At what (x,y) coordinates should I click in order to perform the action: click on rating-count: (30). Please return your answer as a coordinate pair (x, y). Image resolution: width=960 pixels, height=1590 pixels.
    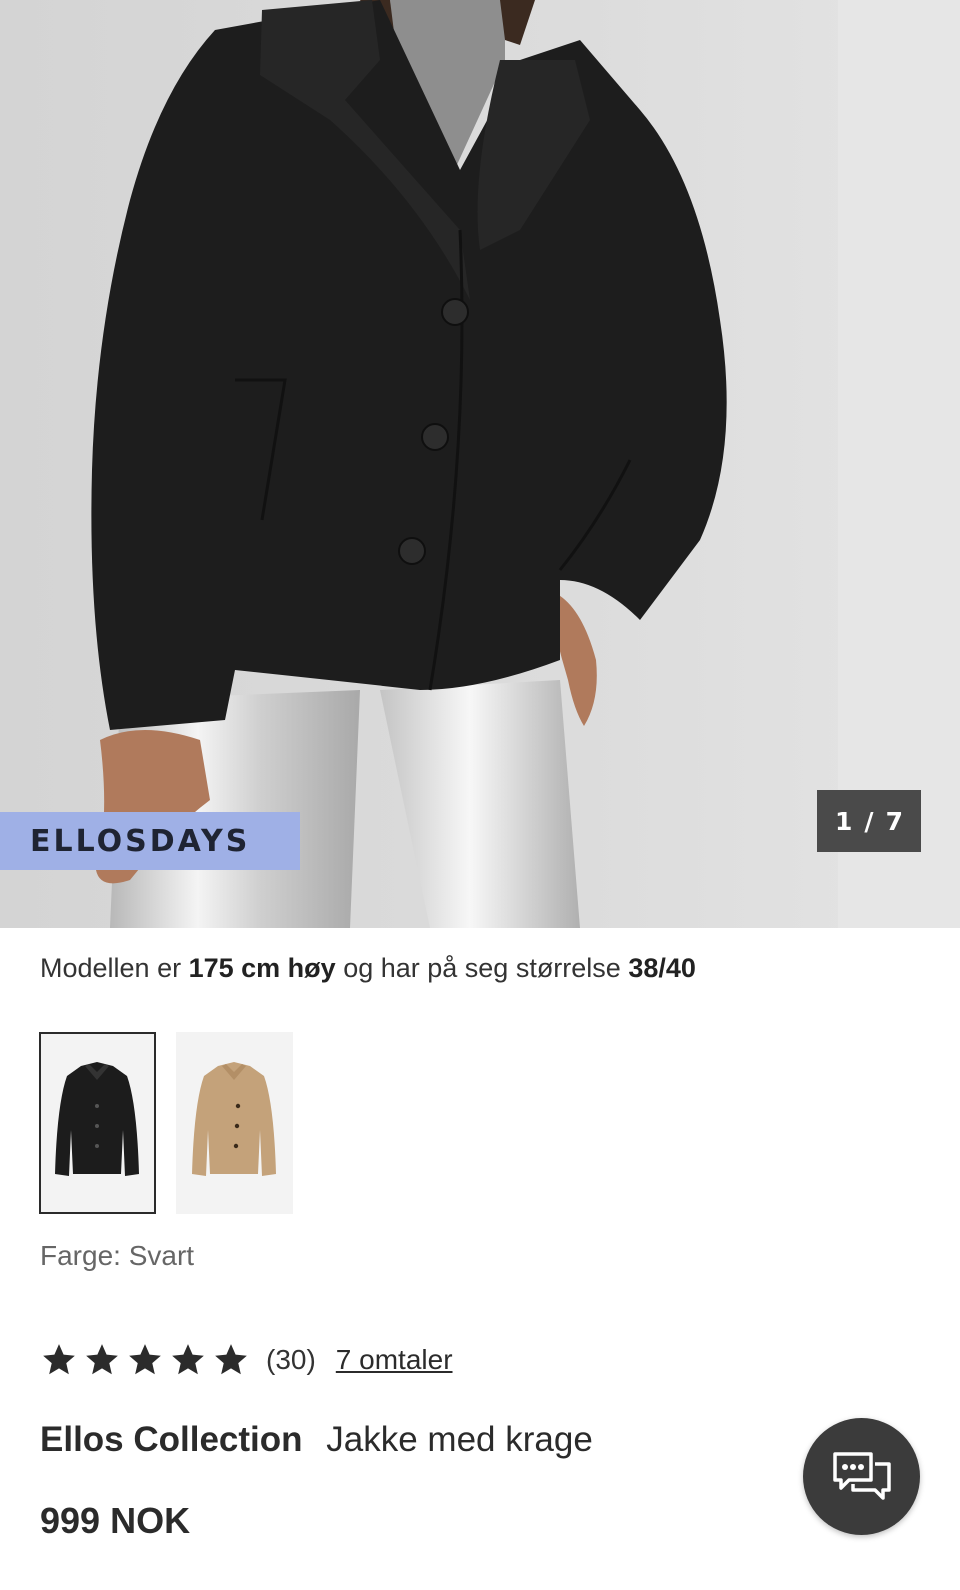
    Looking at the image, I should click on (291, 1359).